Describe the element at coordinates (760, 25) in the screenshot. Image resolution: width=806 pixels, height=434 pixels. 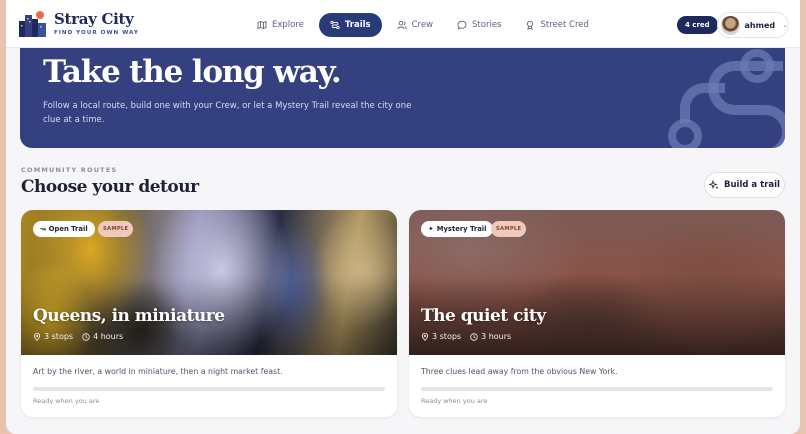
I see `user-name: ahmed` at that location.